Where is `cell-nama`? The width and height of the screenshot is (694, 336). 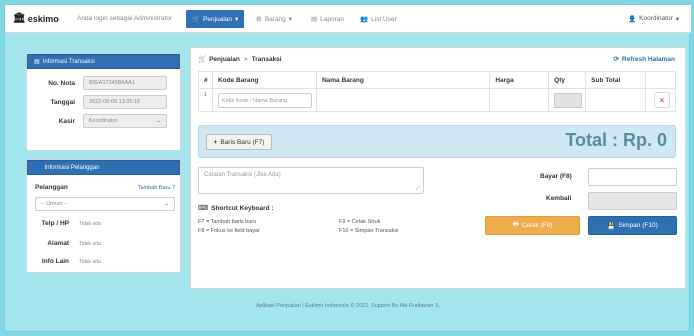 cell-nama is located at coordinates (403, 100).